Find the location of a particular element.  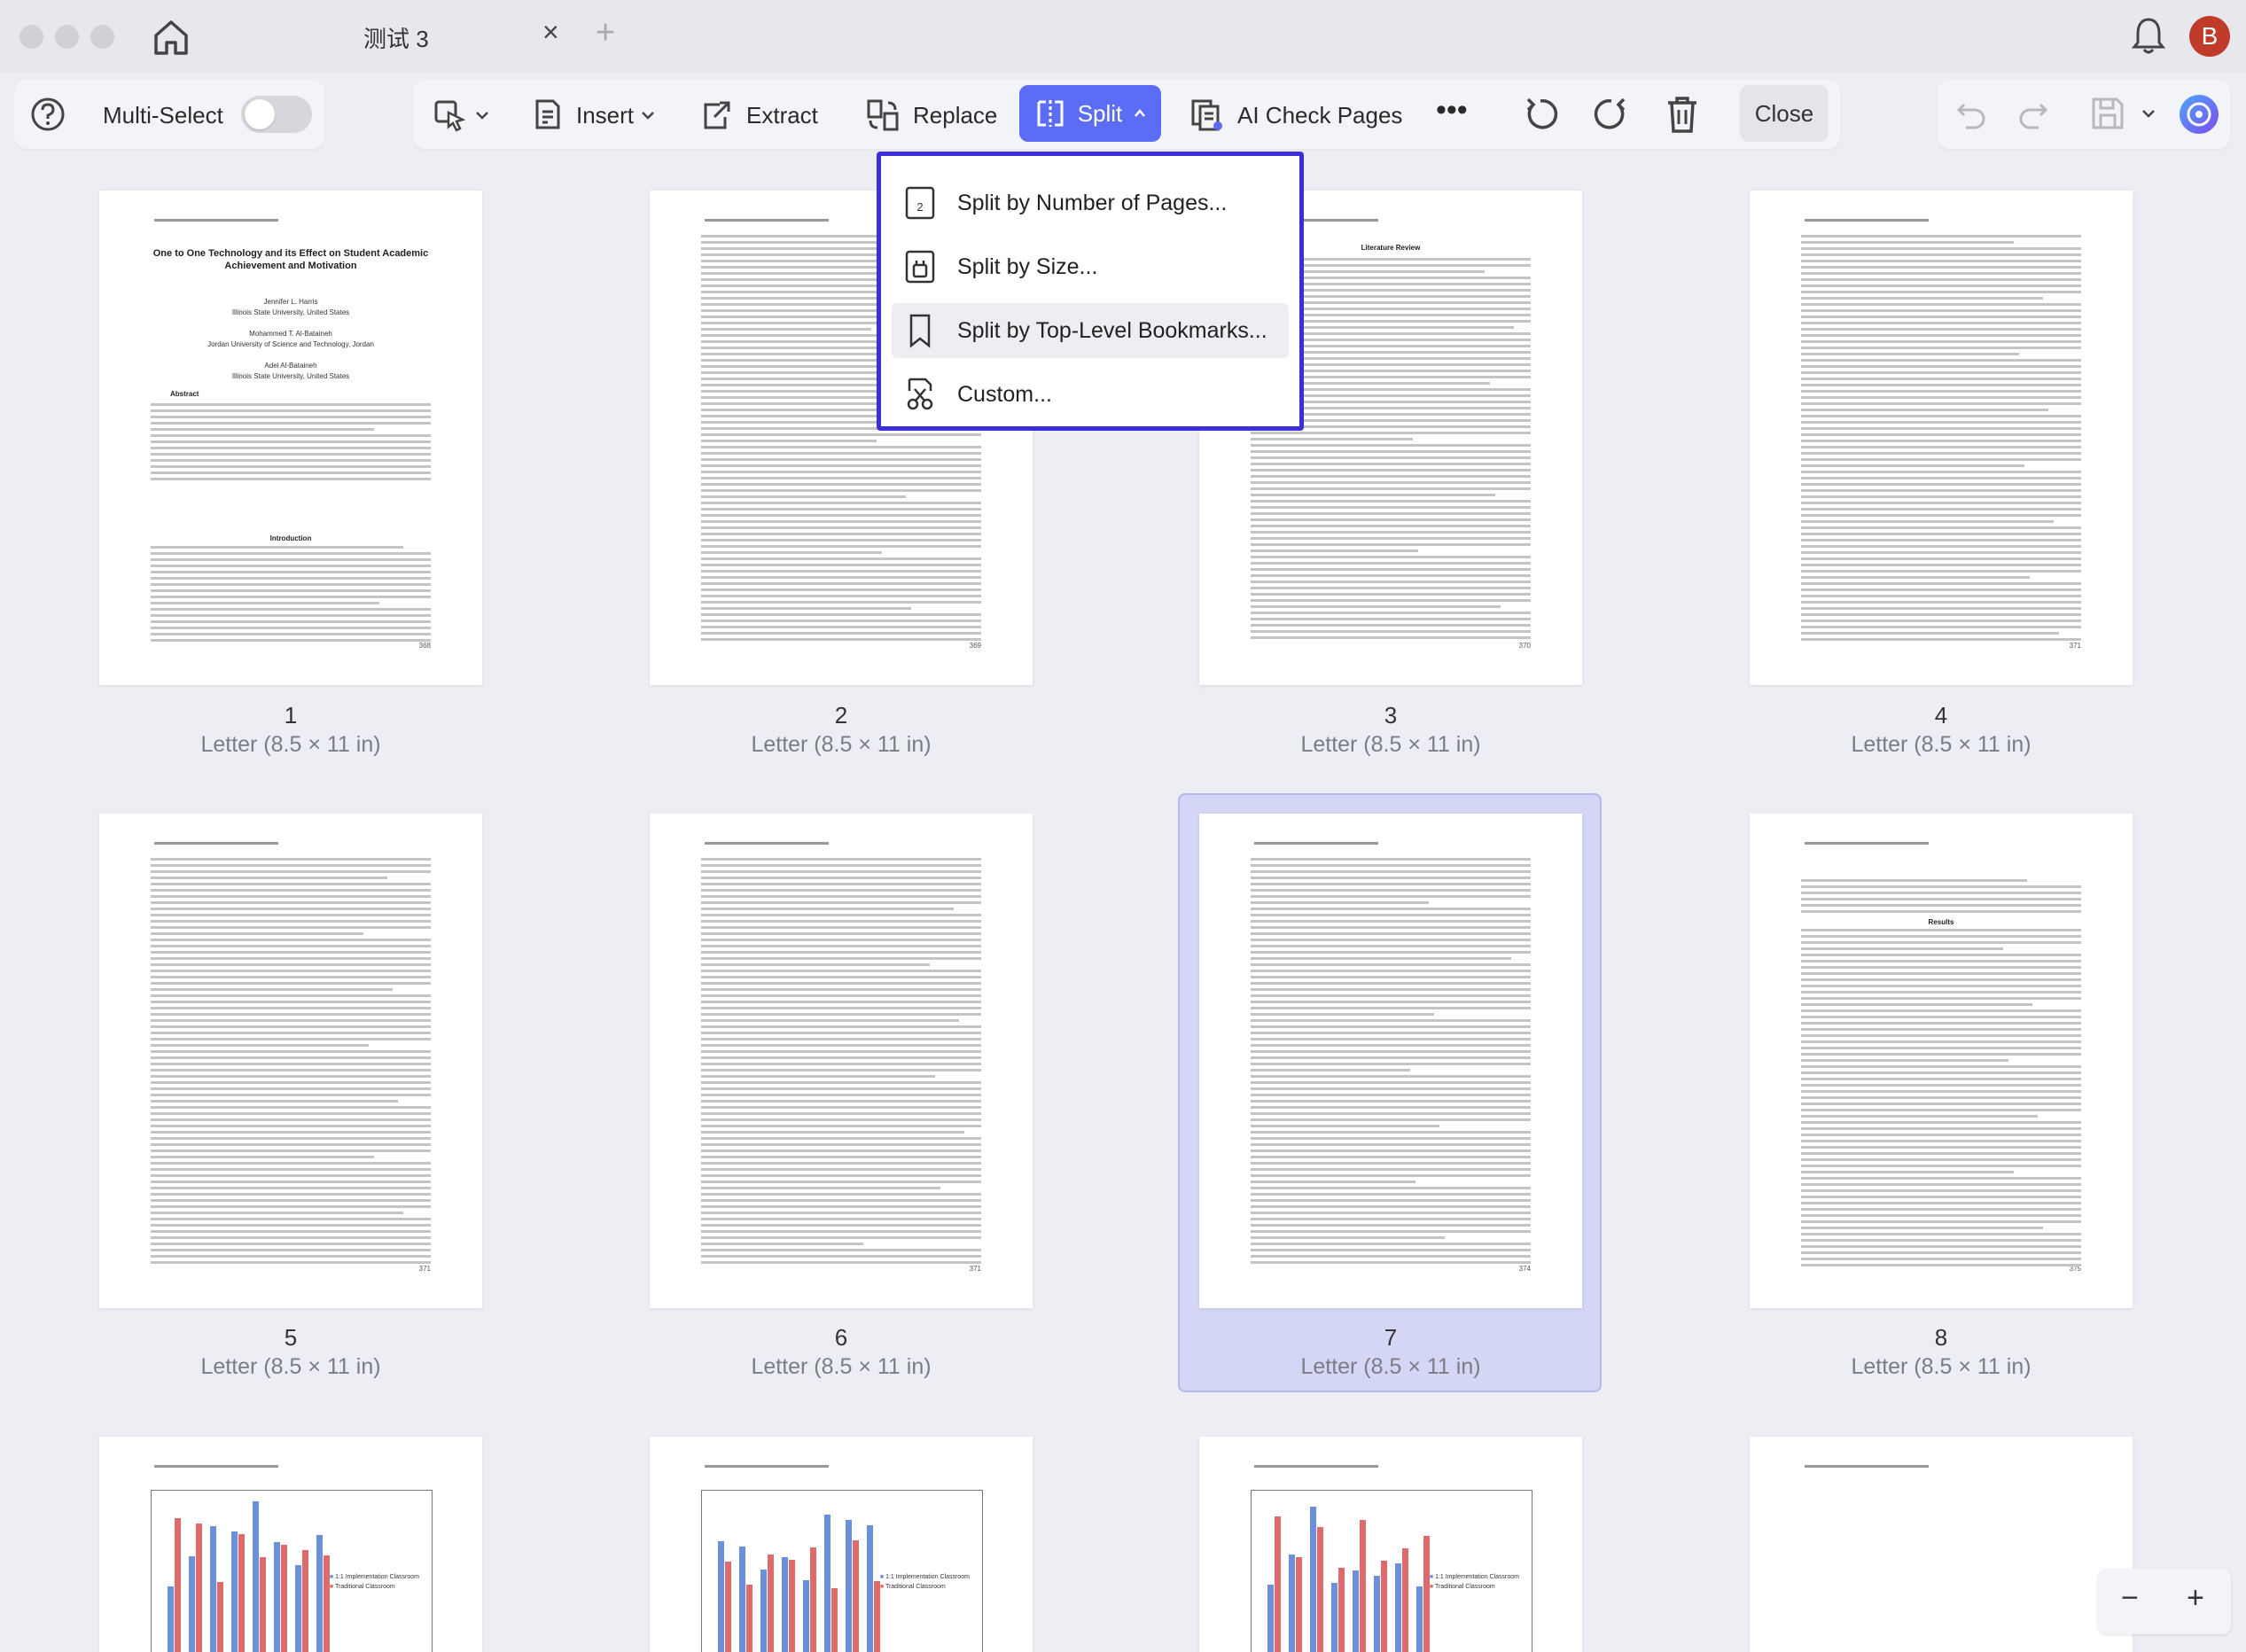

title-bar is located at coordinates (1123, 36).